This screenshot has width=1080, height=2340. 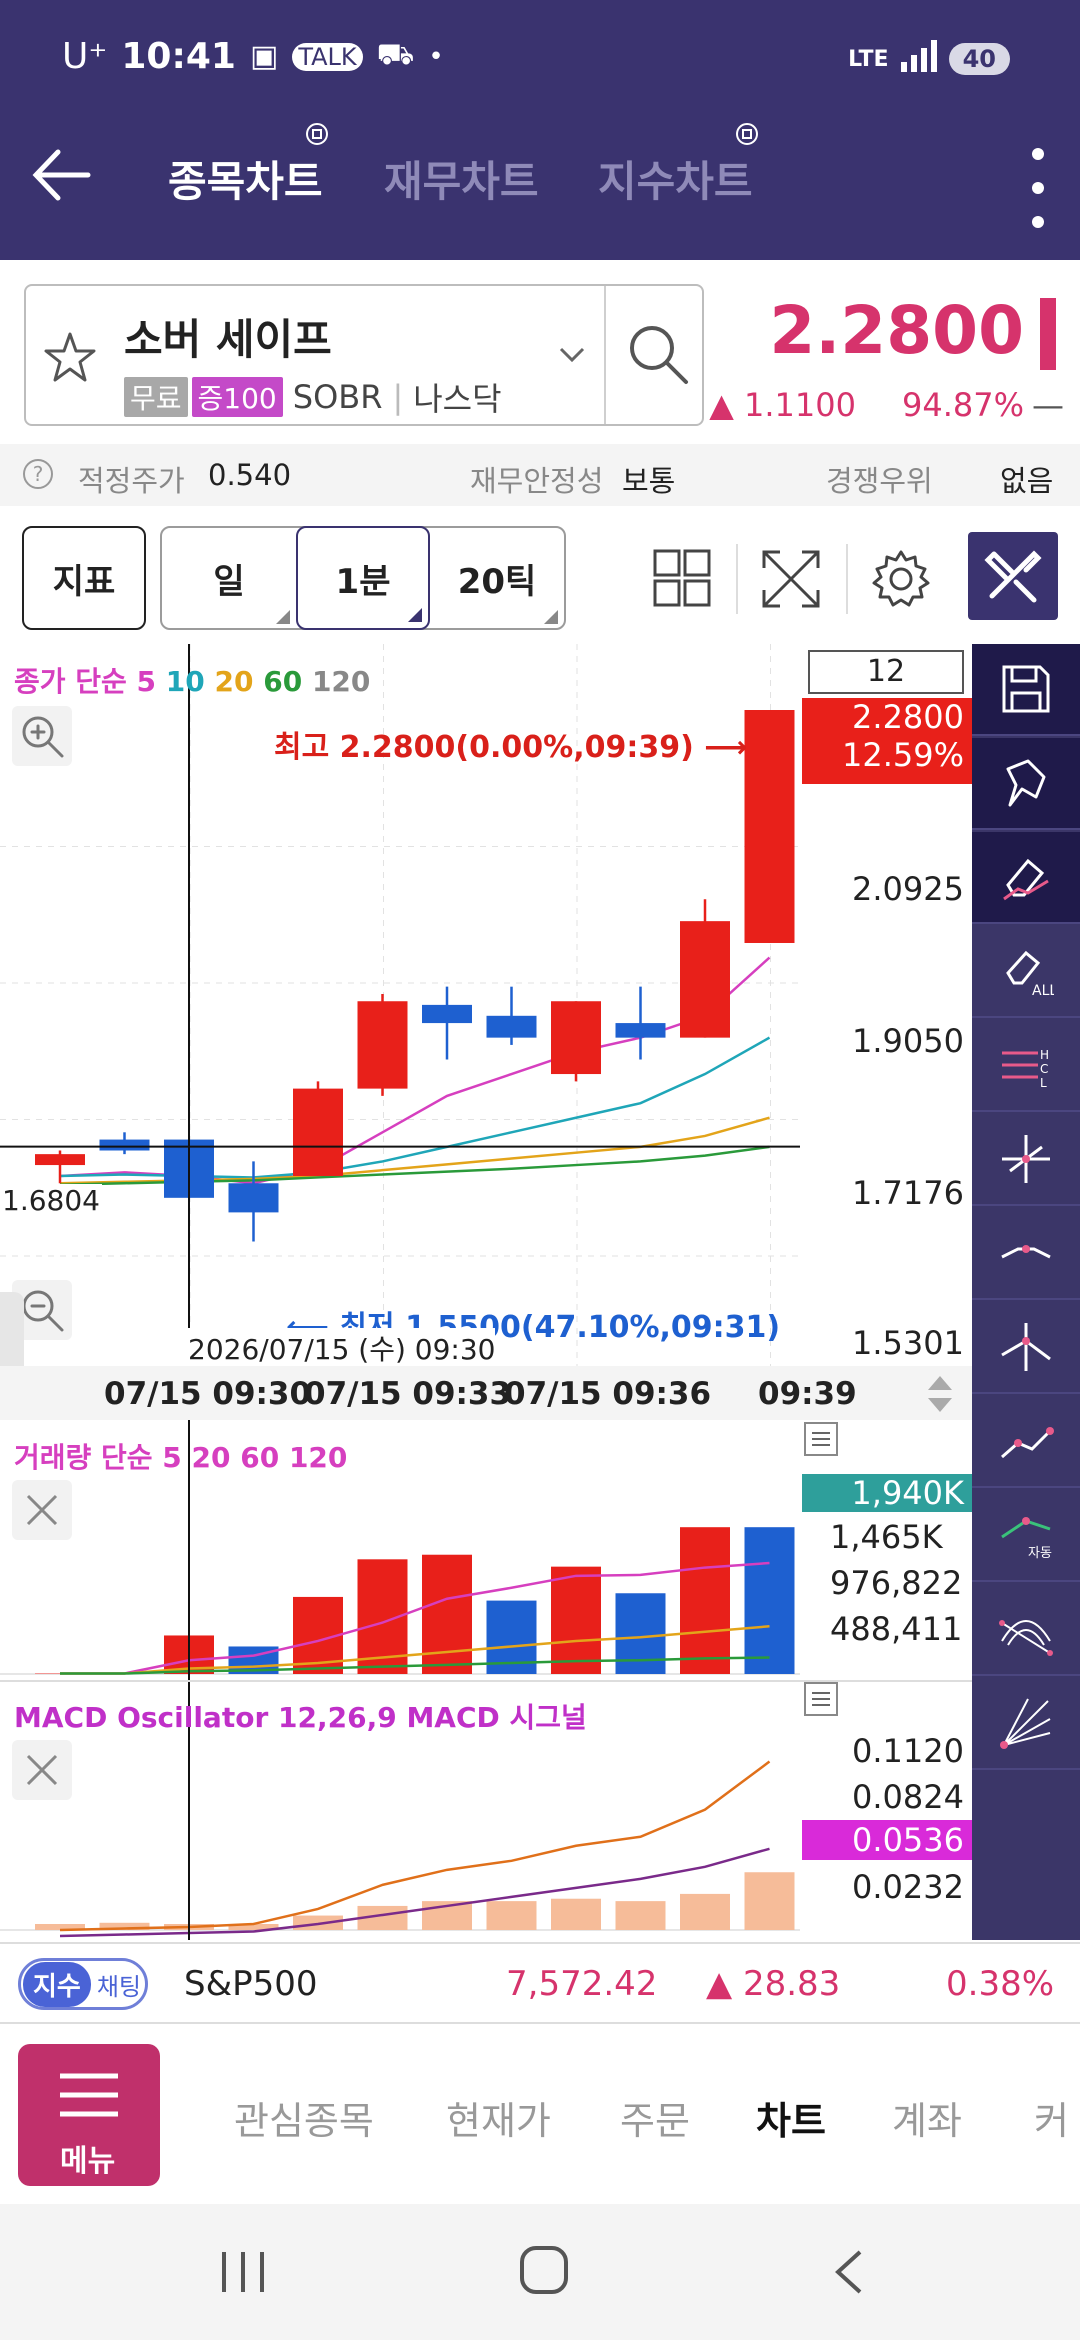 I want to click on crosshair-icon, so click(x=1026, y=1159).